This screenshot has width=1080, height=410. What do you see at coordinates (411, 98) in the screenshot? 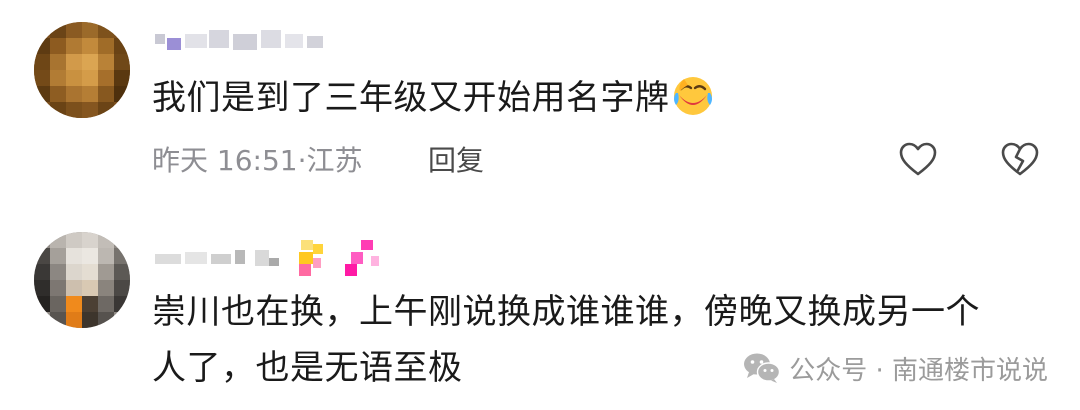
I see `comment-text-content: 我们是到了三年级又开始用名字牌` at bounding box center [411, 98].